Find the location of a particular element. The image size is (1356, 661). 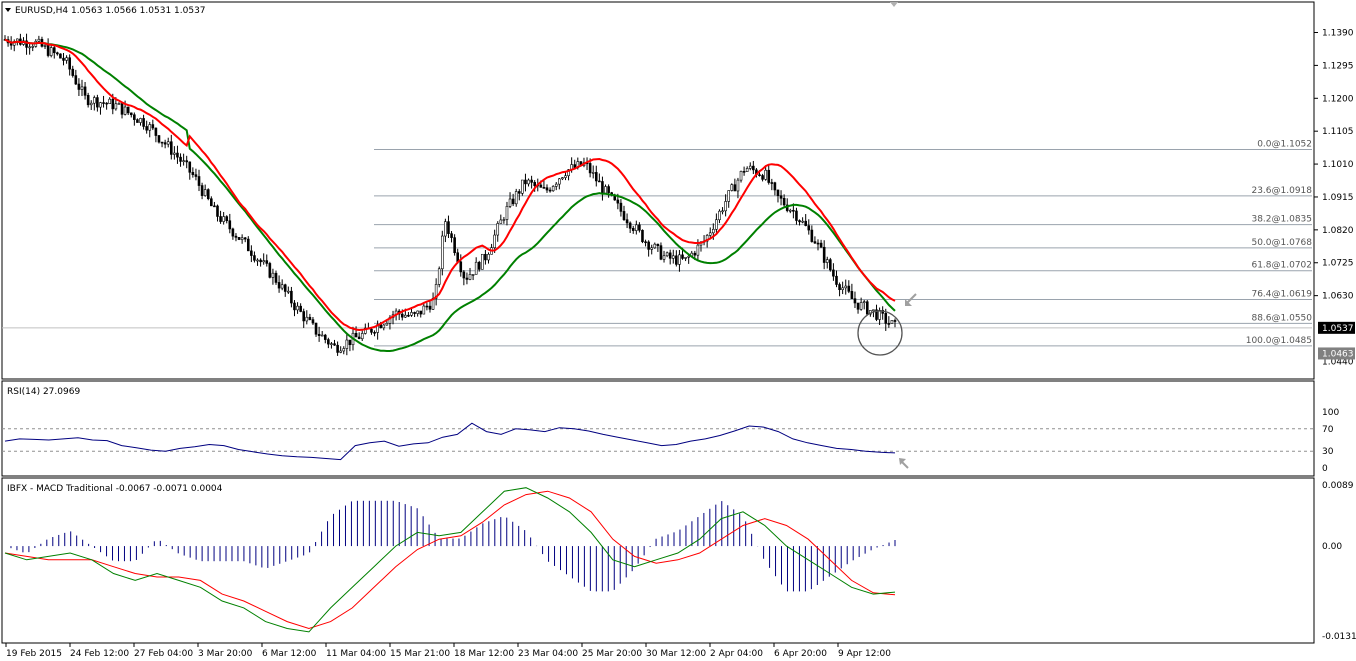

time-tick-label: 24 Feb 12:00 is located at coordinates (99, 654).